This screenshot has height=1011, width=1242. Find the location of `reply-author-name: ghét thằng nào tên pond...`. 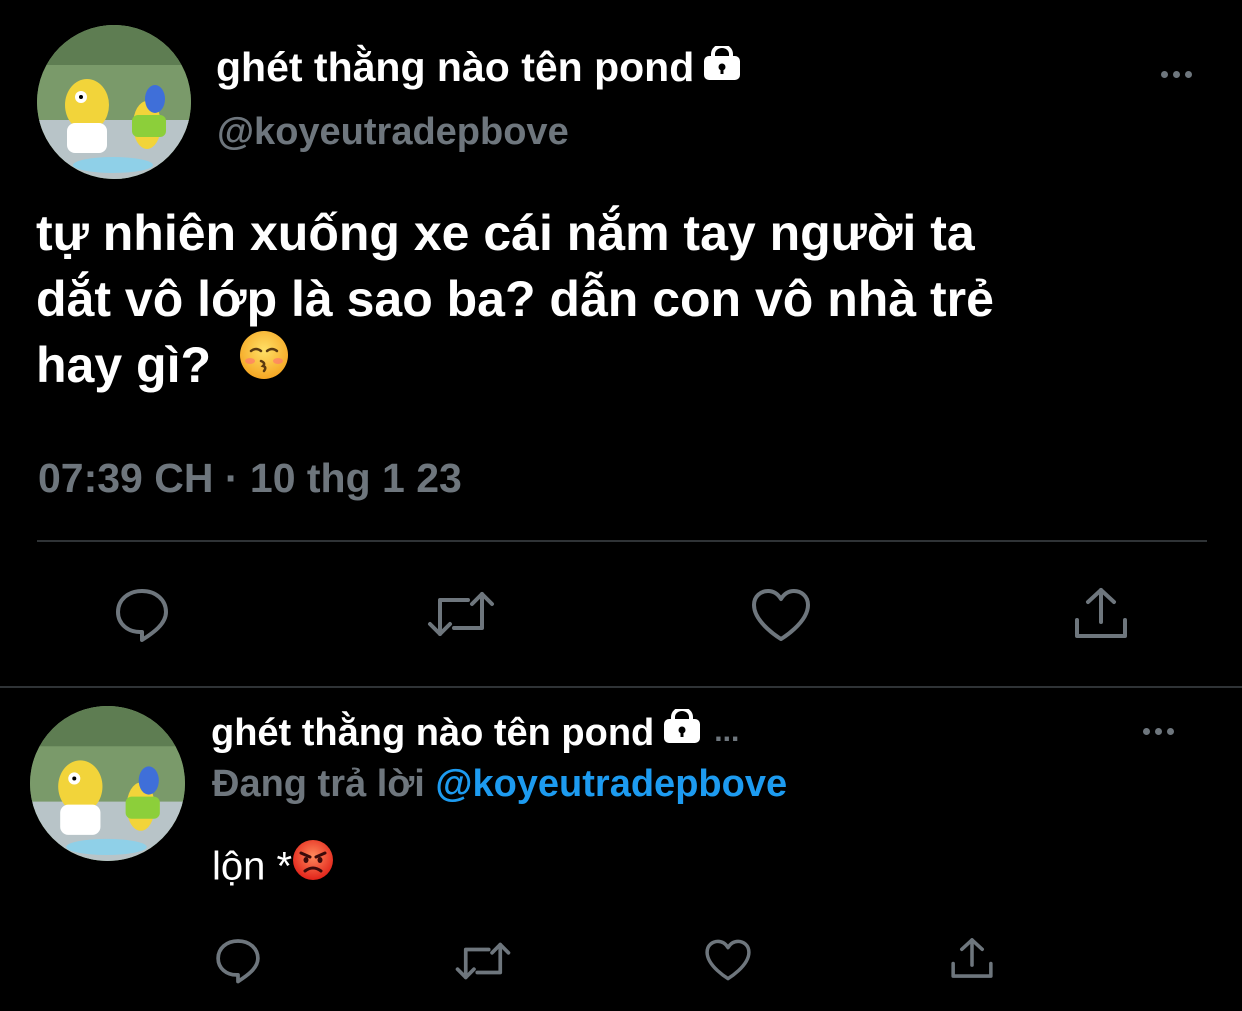

reply-author-name: ghét thằng nào tên pond... is located at coordinates (475, 731).